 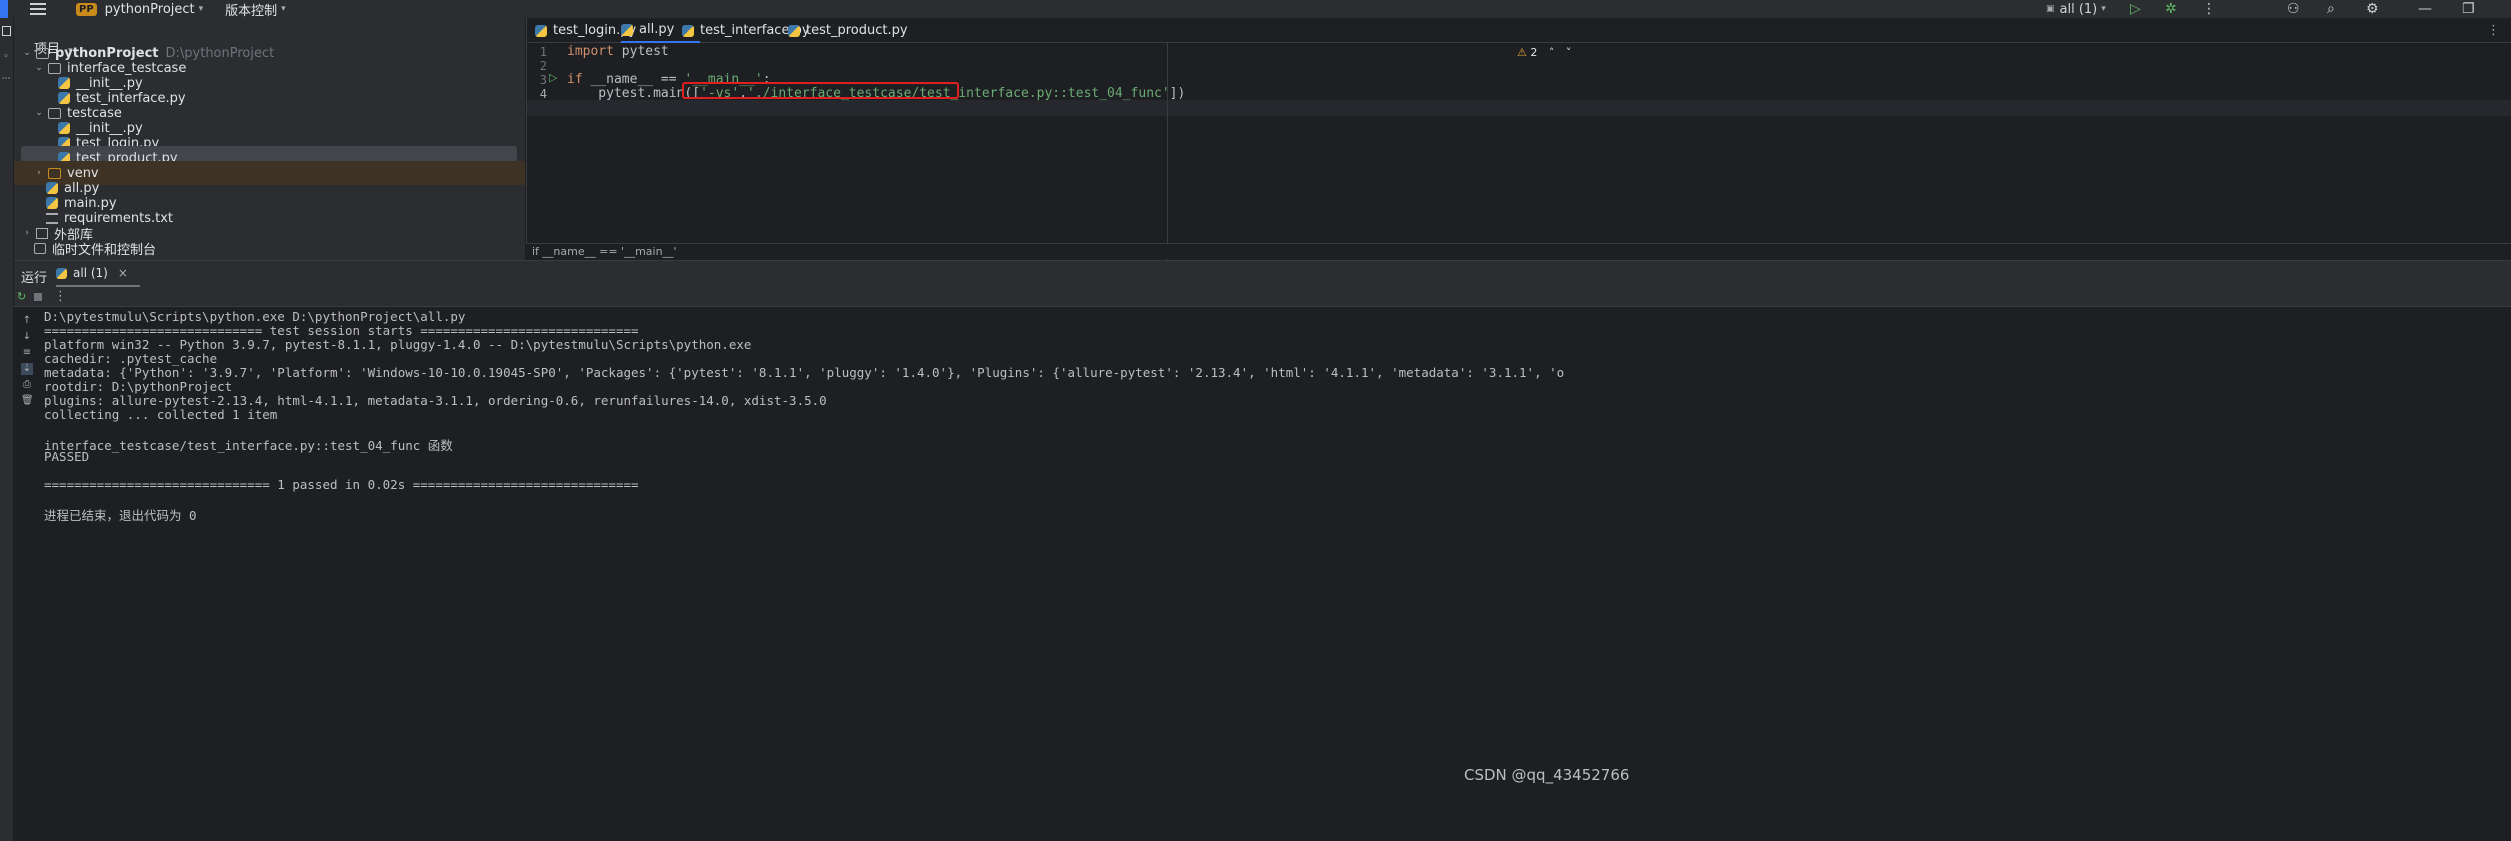 I want to click on tab-label: all.py, so click(x=657, y=29).